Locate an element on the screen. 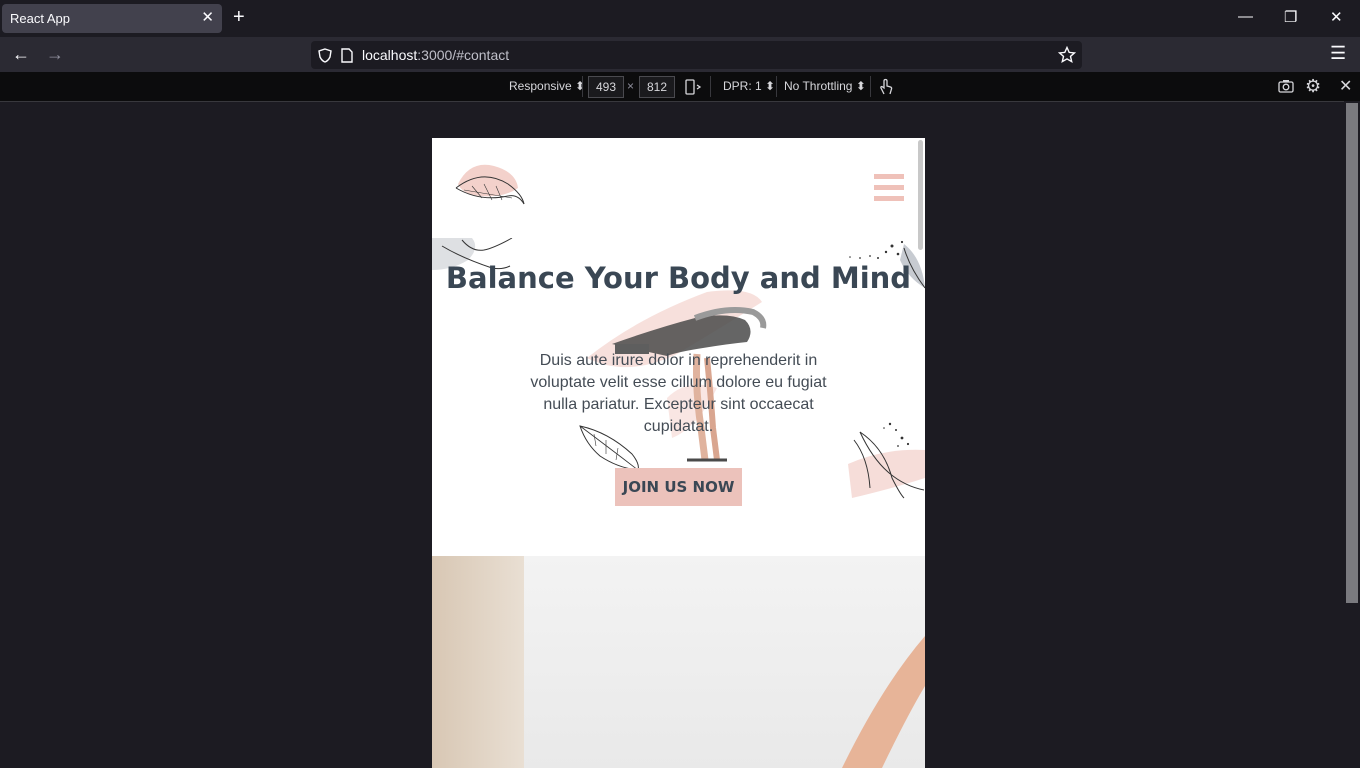 This screenshot has width=1360, height=768. url-text: localhost:3000/#contact is located at coordinates (435, 55).